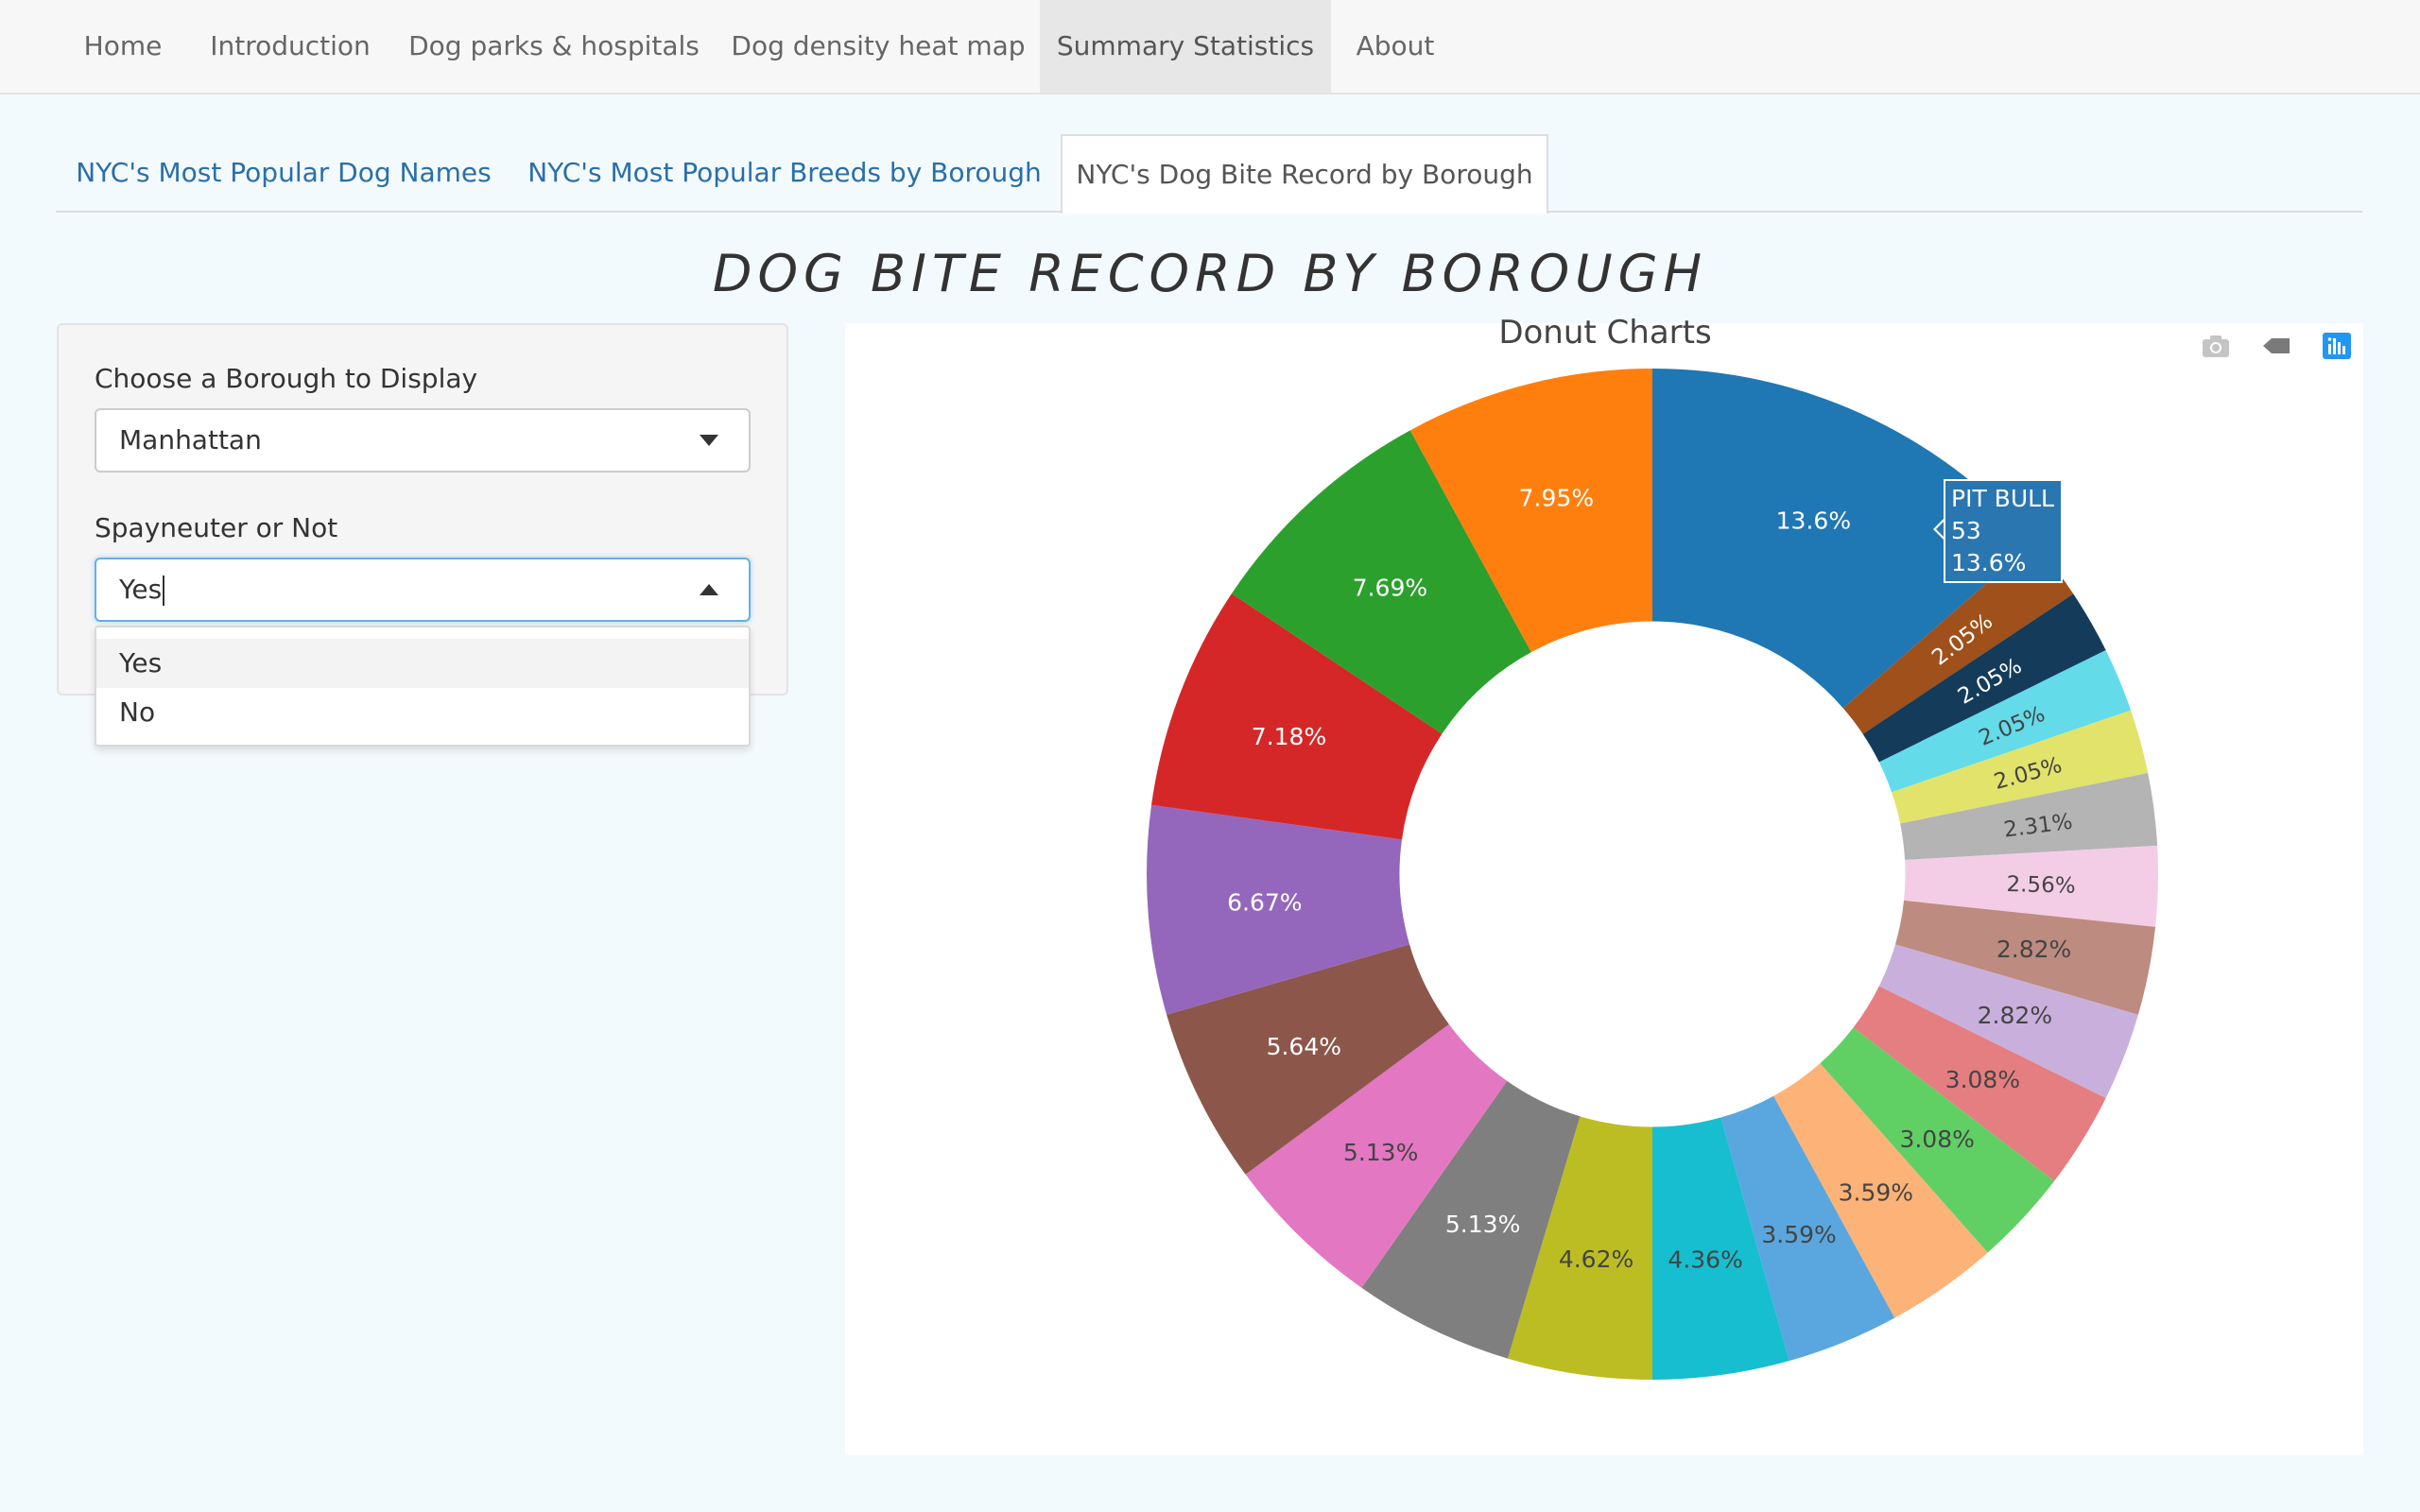 Image resolution: width=2420 pixels, height=1512 pixels. What do you see at coordinates (123, 46) in the screenshot?
I see `nav-home: Home` at bounding box center [123, 46].